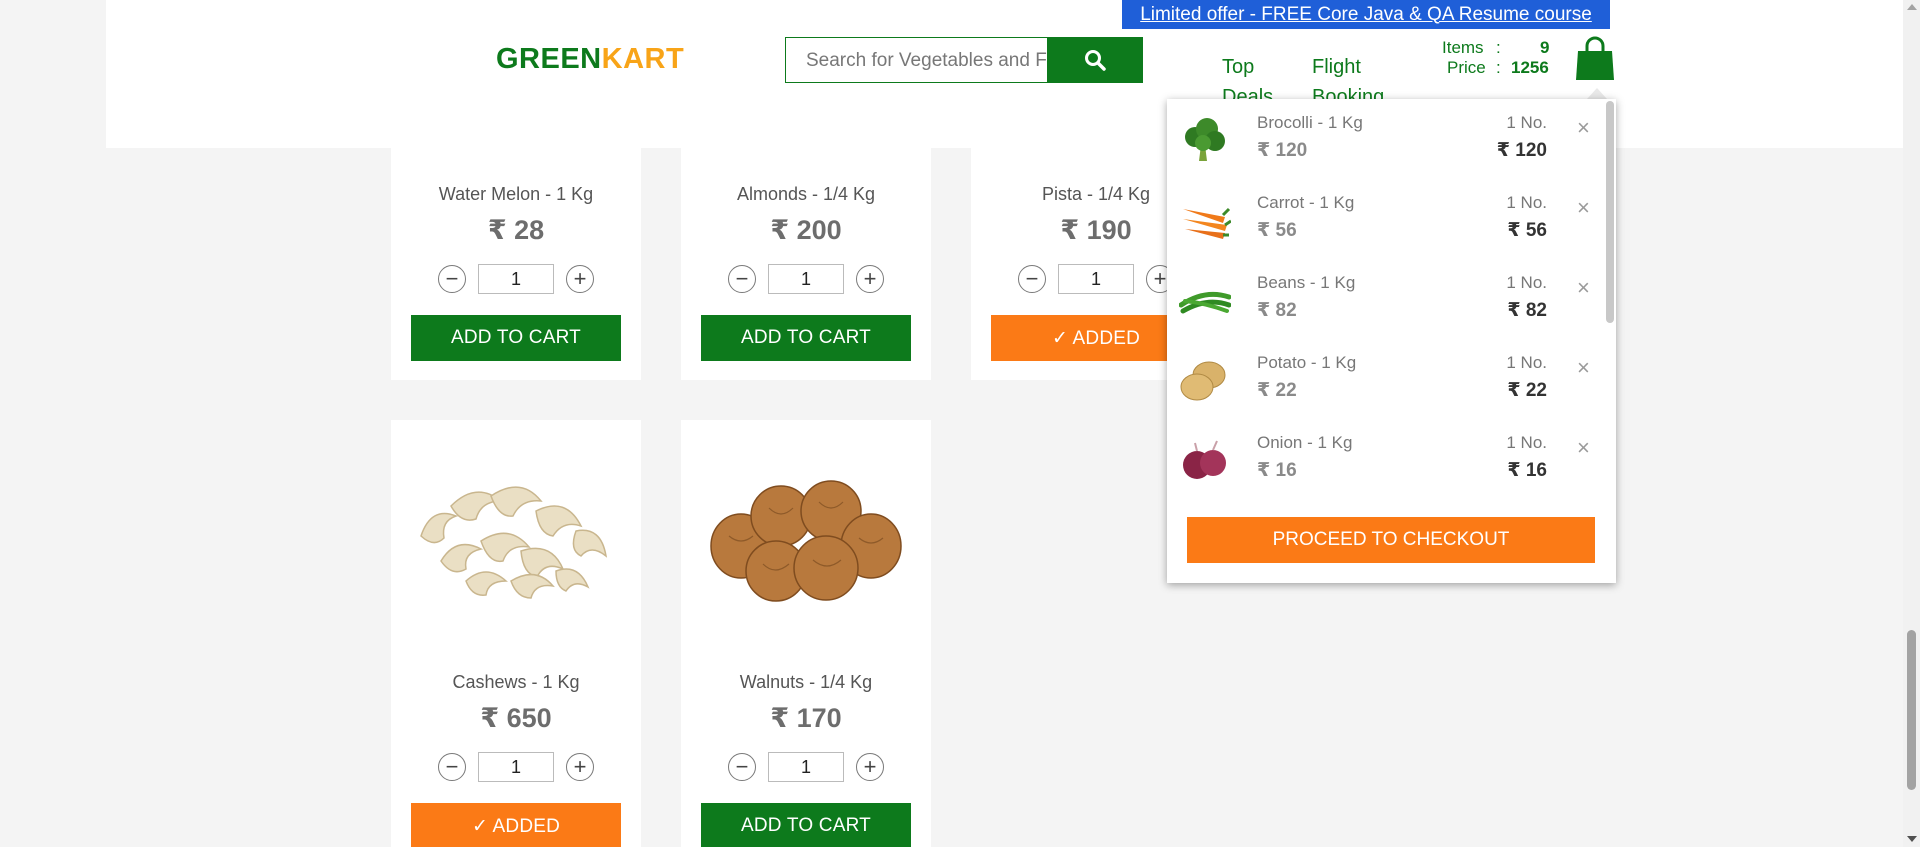 The width and height of the screenshot is (1920, 847). I want to click on search-icon, so click(1095, 60).